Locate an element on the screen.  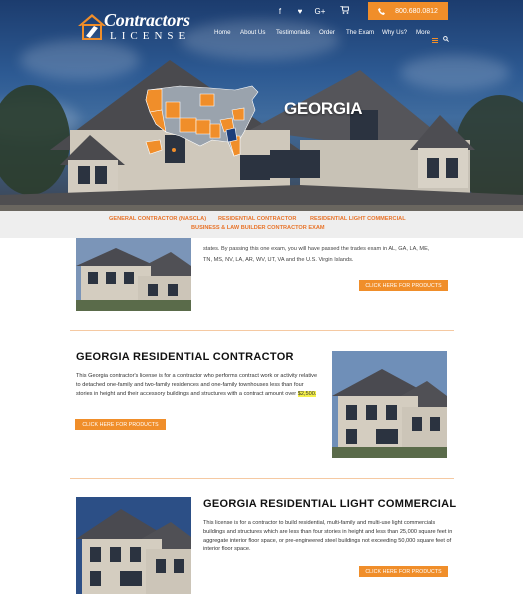
us-map-image is located at coordinates (202, 121).